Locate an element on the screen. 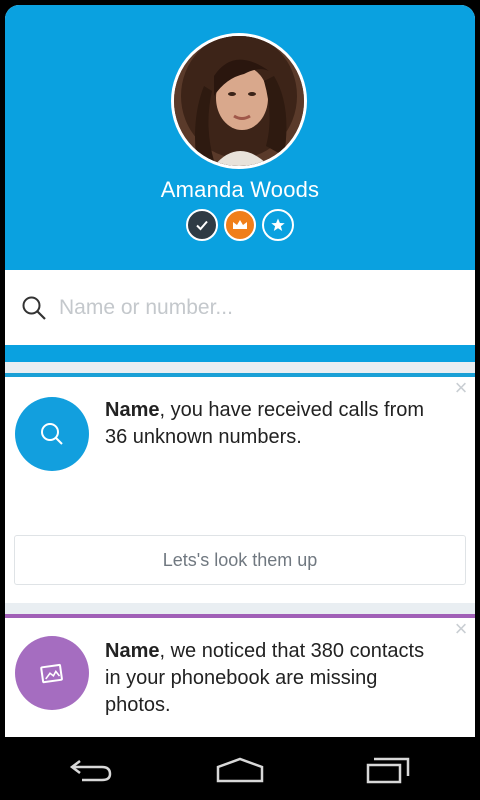  crown-badge-icon is located at coordinates (240, 225).